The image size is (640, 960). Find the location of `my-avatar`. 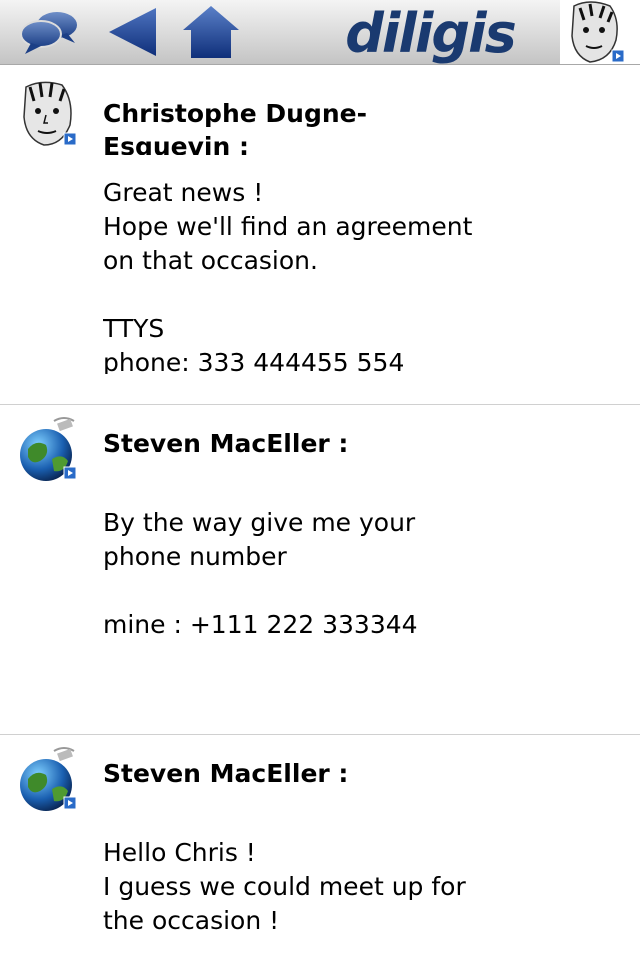

my-avatar is located at coordinates (600, 32).